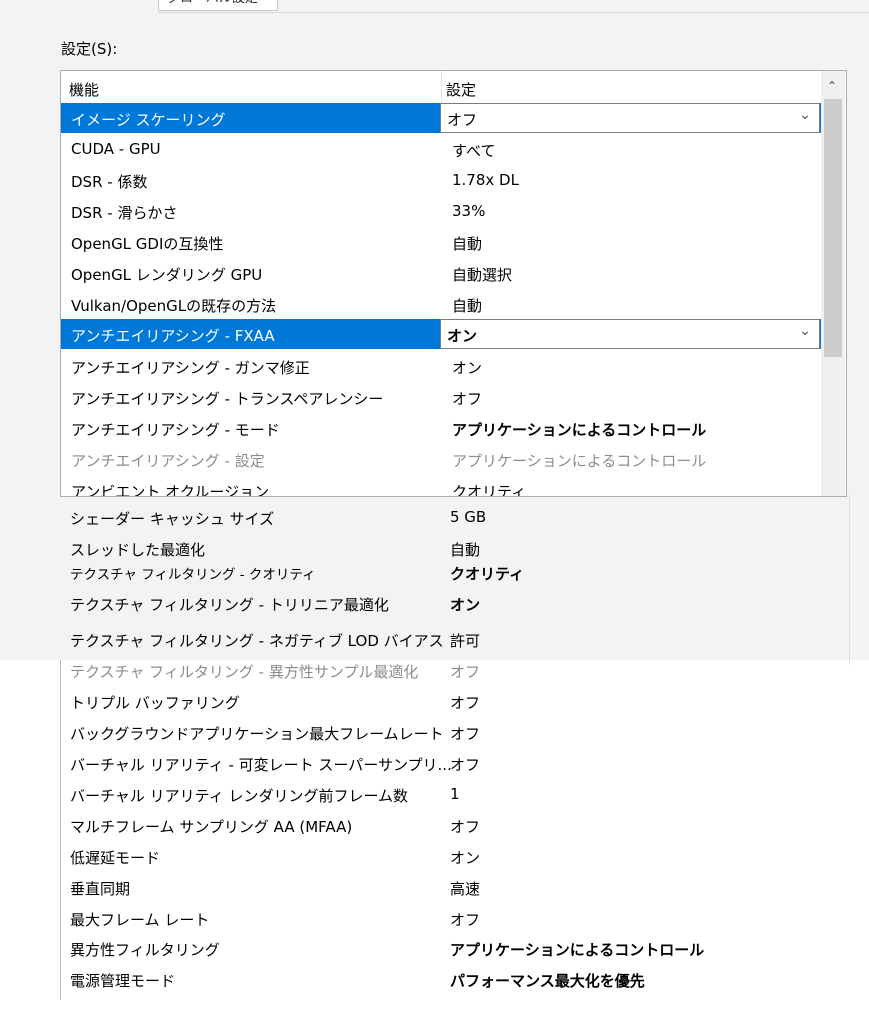 The height and width of the screenshot is (1024, 869). I want to click on list-item: バックグラウンドアプリケーション最大フレームレート オフ, so click(455, 732).